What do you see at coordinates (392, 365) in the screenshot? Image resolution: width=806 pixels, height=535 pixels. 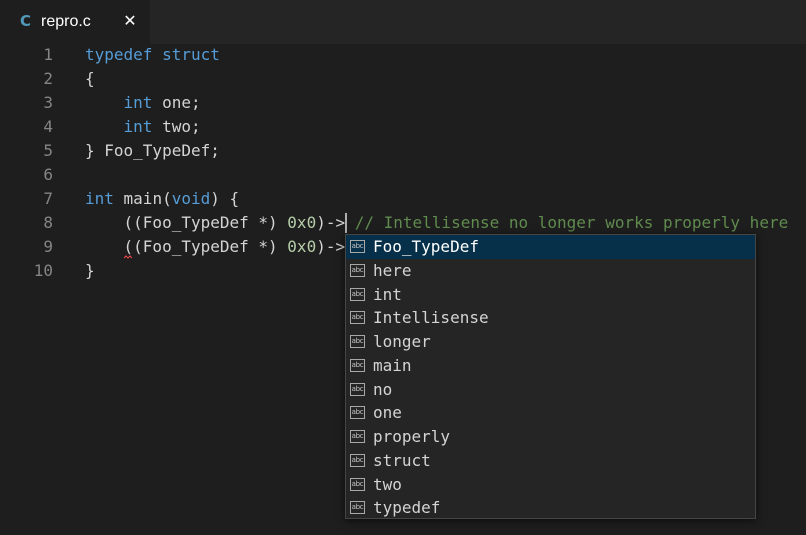 I see `suggestion-label: main` at bounding box center [392, 365].